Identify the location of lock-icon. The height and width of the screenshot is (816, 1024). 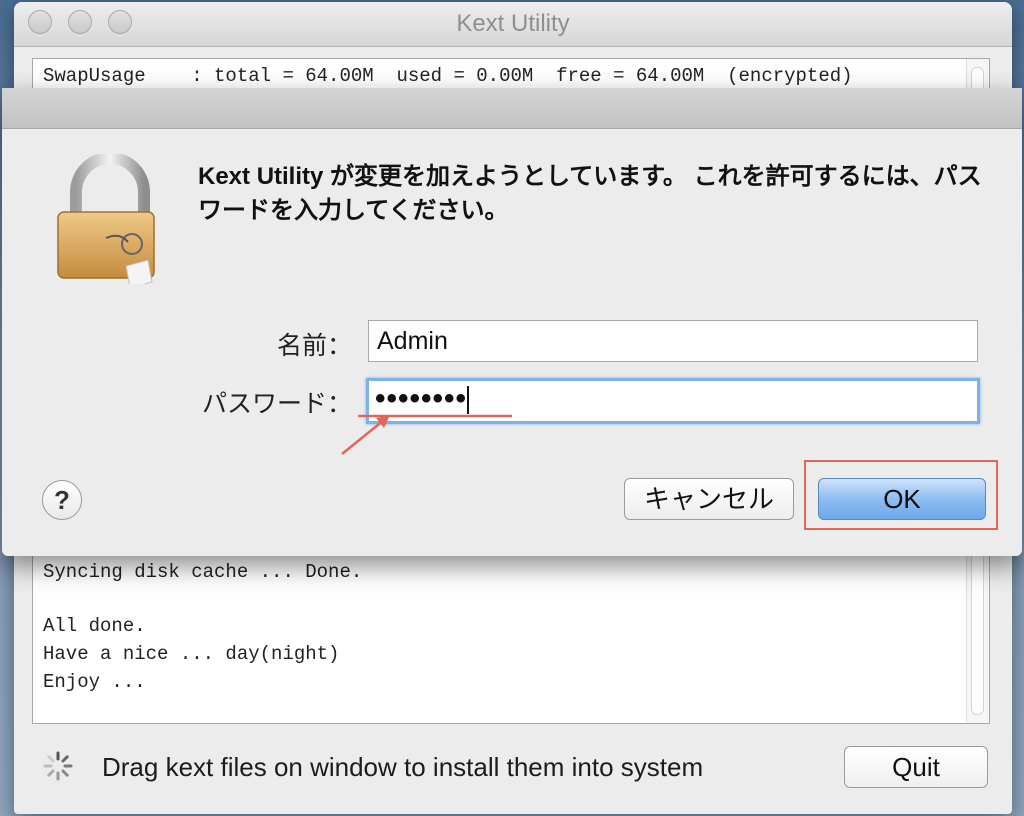
(106, 219).